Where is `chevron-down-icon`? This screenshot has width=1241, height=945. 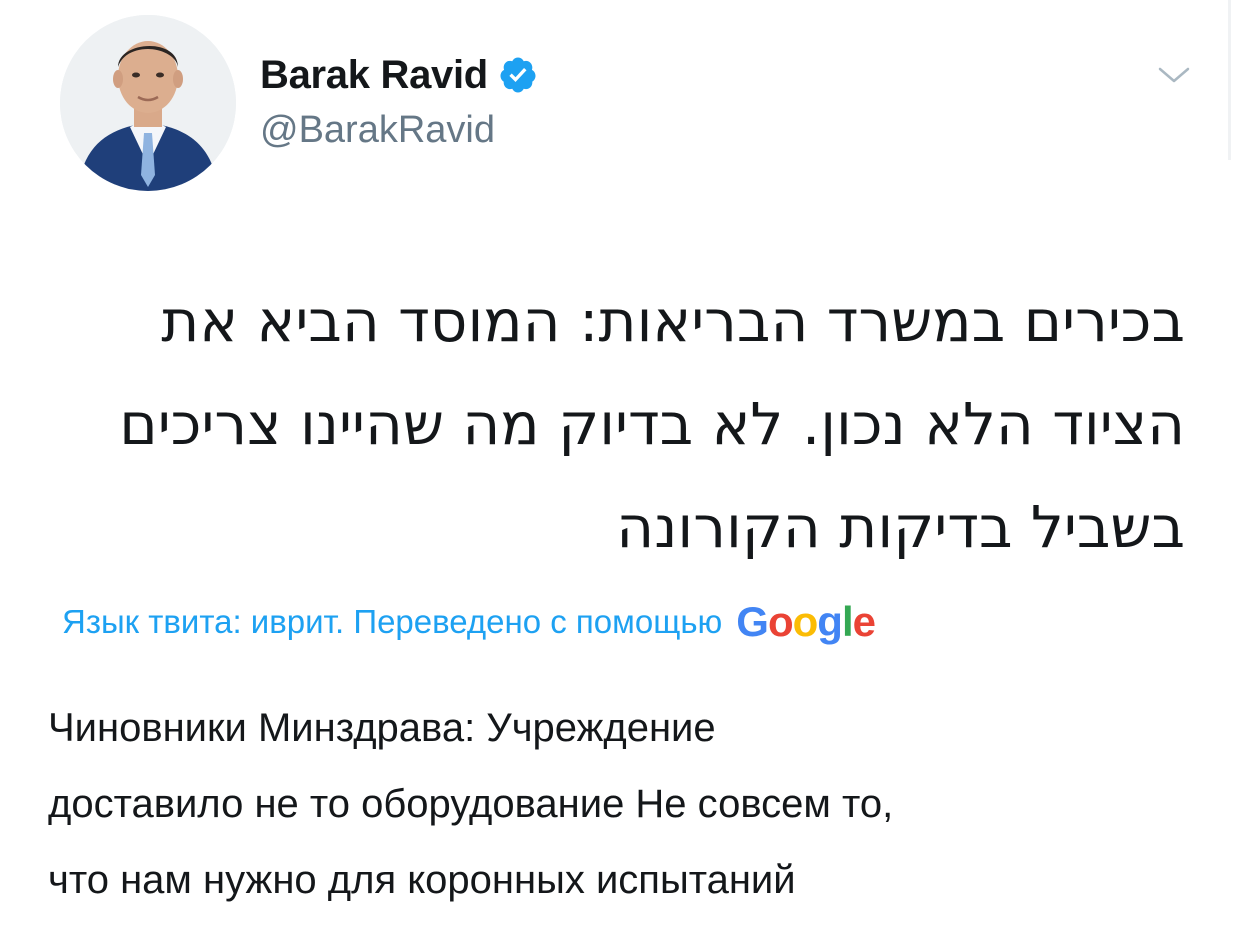 chevron-down-icon is located at coordinates (1174, 75).